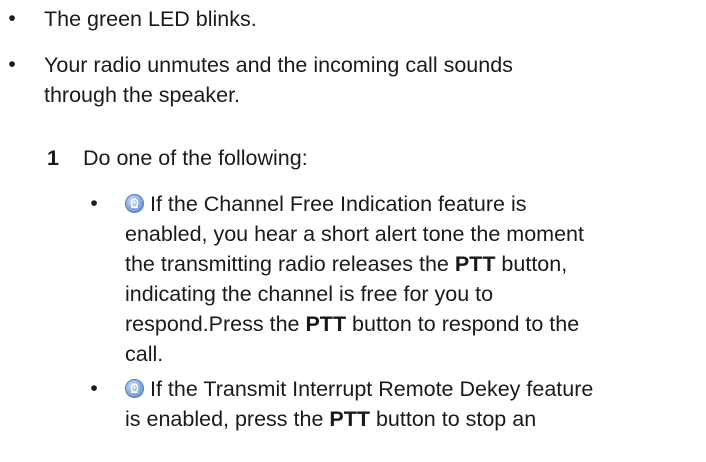 The image size is (706, 462). What do you see at coordinates (453, 419) in the screenshot?
I see `text-run: button to stop an` at bounding box center [453, 419].